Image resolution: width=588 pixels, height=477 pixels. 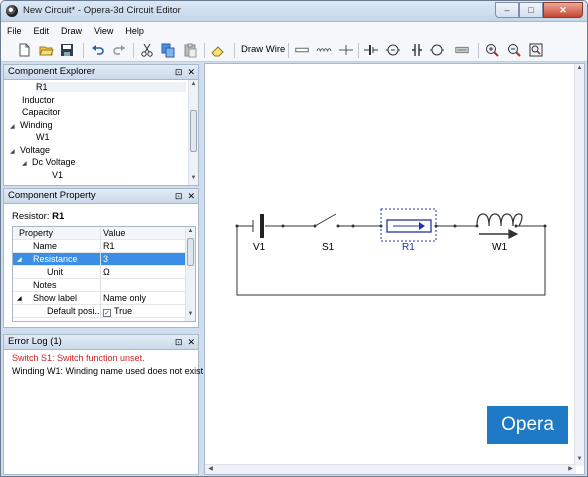 What do you see at coordinates (46, 50) in the screenshot?
I see `open-icon` at bounding box center [46, 50].